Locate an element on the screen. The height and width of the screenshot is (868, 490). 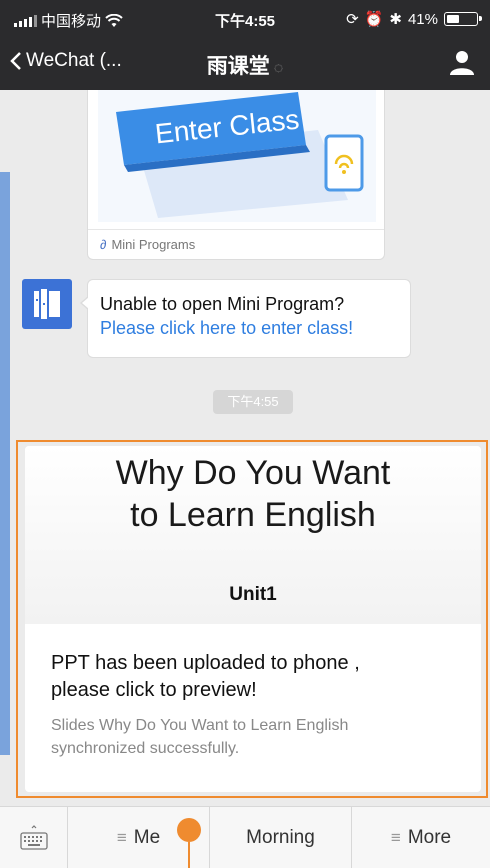
slide-message-line2: please click to preview! is located at coordinates (154, 690).